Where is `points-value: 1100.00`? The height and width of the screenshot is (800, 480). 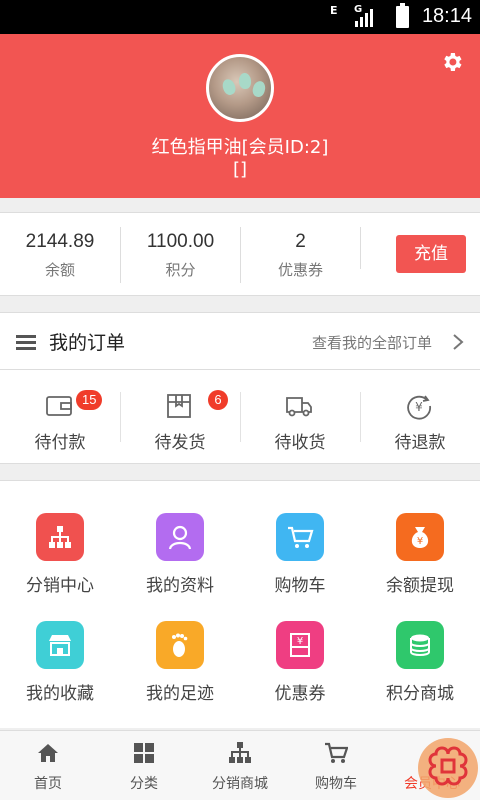 points-value: 1100.00 is located at coordinates (180, 241).